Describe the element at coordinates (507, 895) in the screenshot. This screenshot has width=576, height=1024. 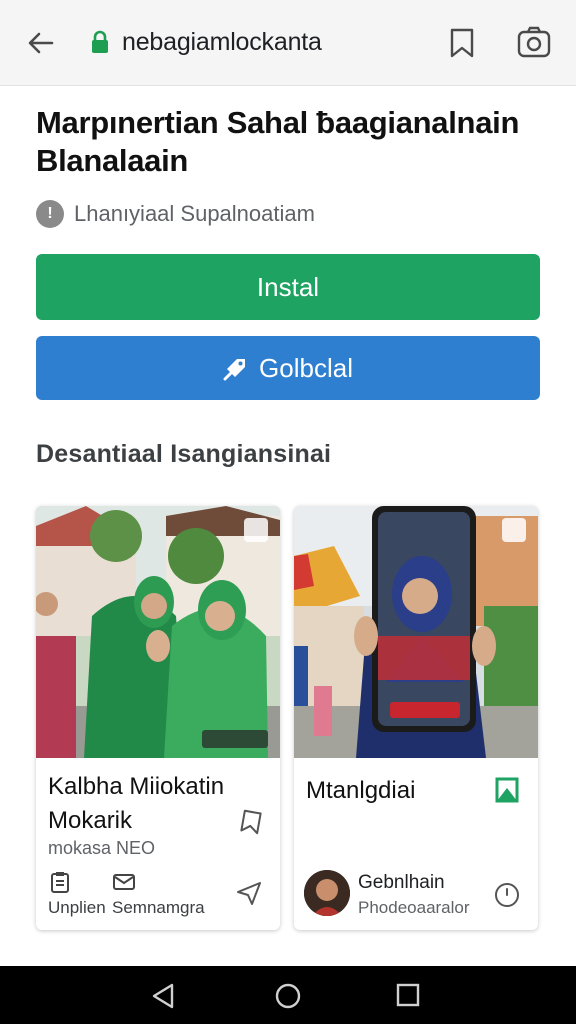
I see `clock-icon` at that location.